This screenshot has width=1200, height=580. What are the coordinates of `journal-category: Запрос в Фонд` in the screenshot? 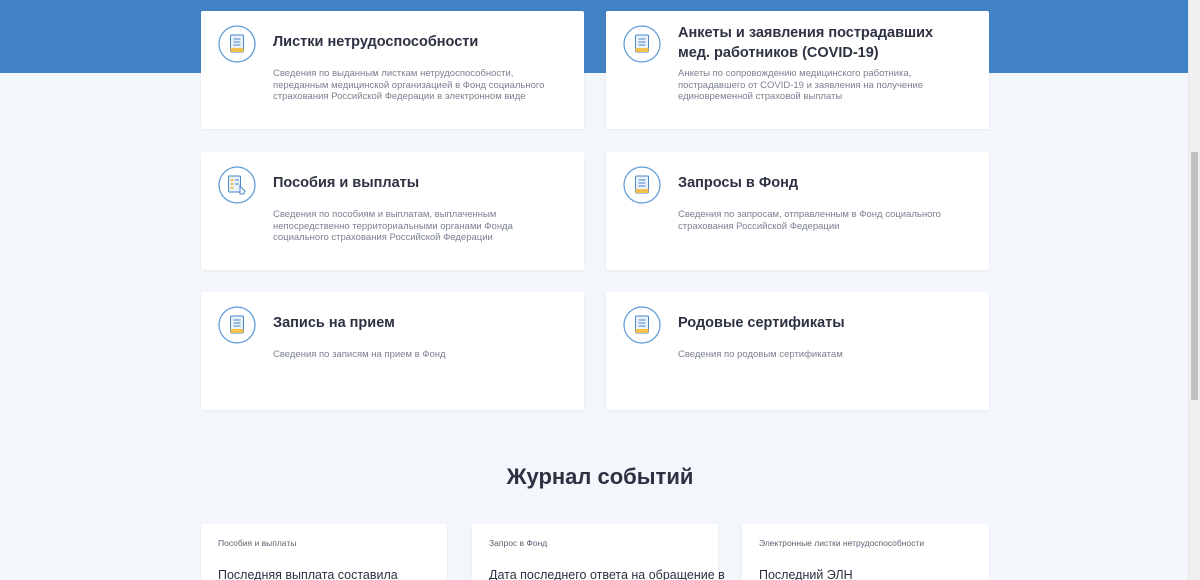 It's located at (518, 543).